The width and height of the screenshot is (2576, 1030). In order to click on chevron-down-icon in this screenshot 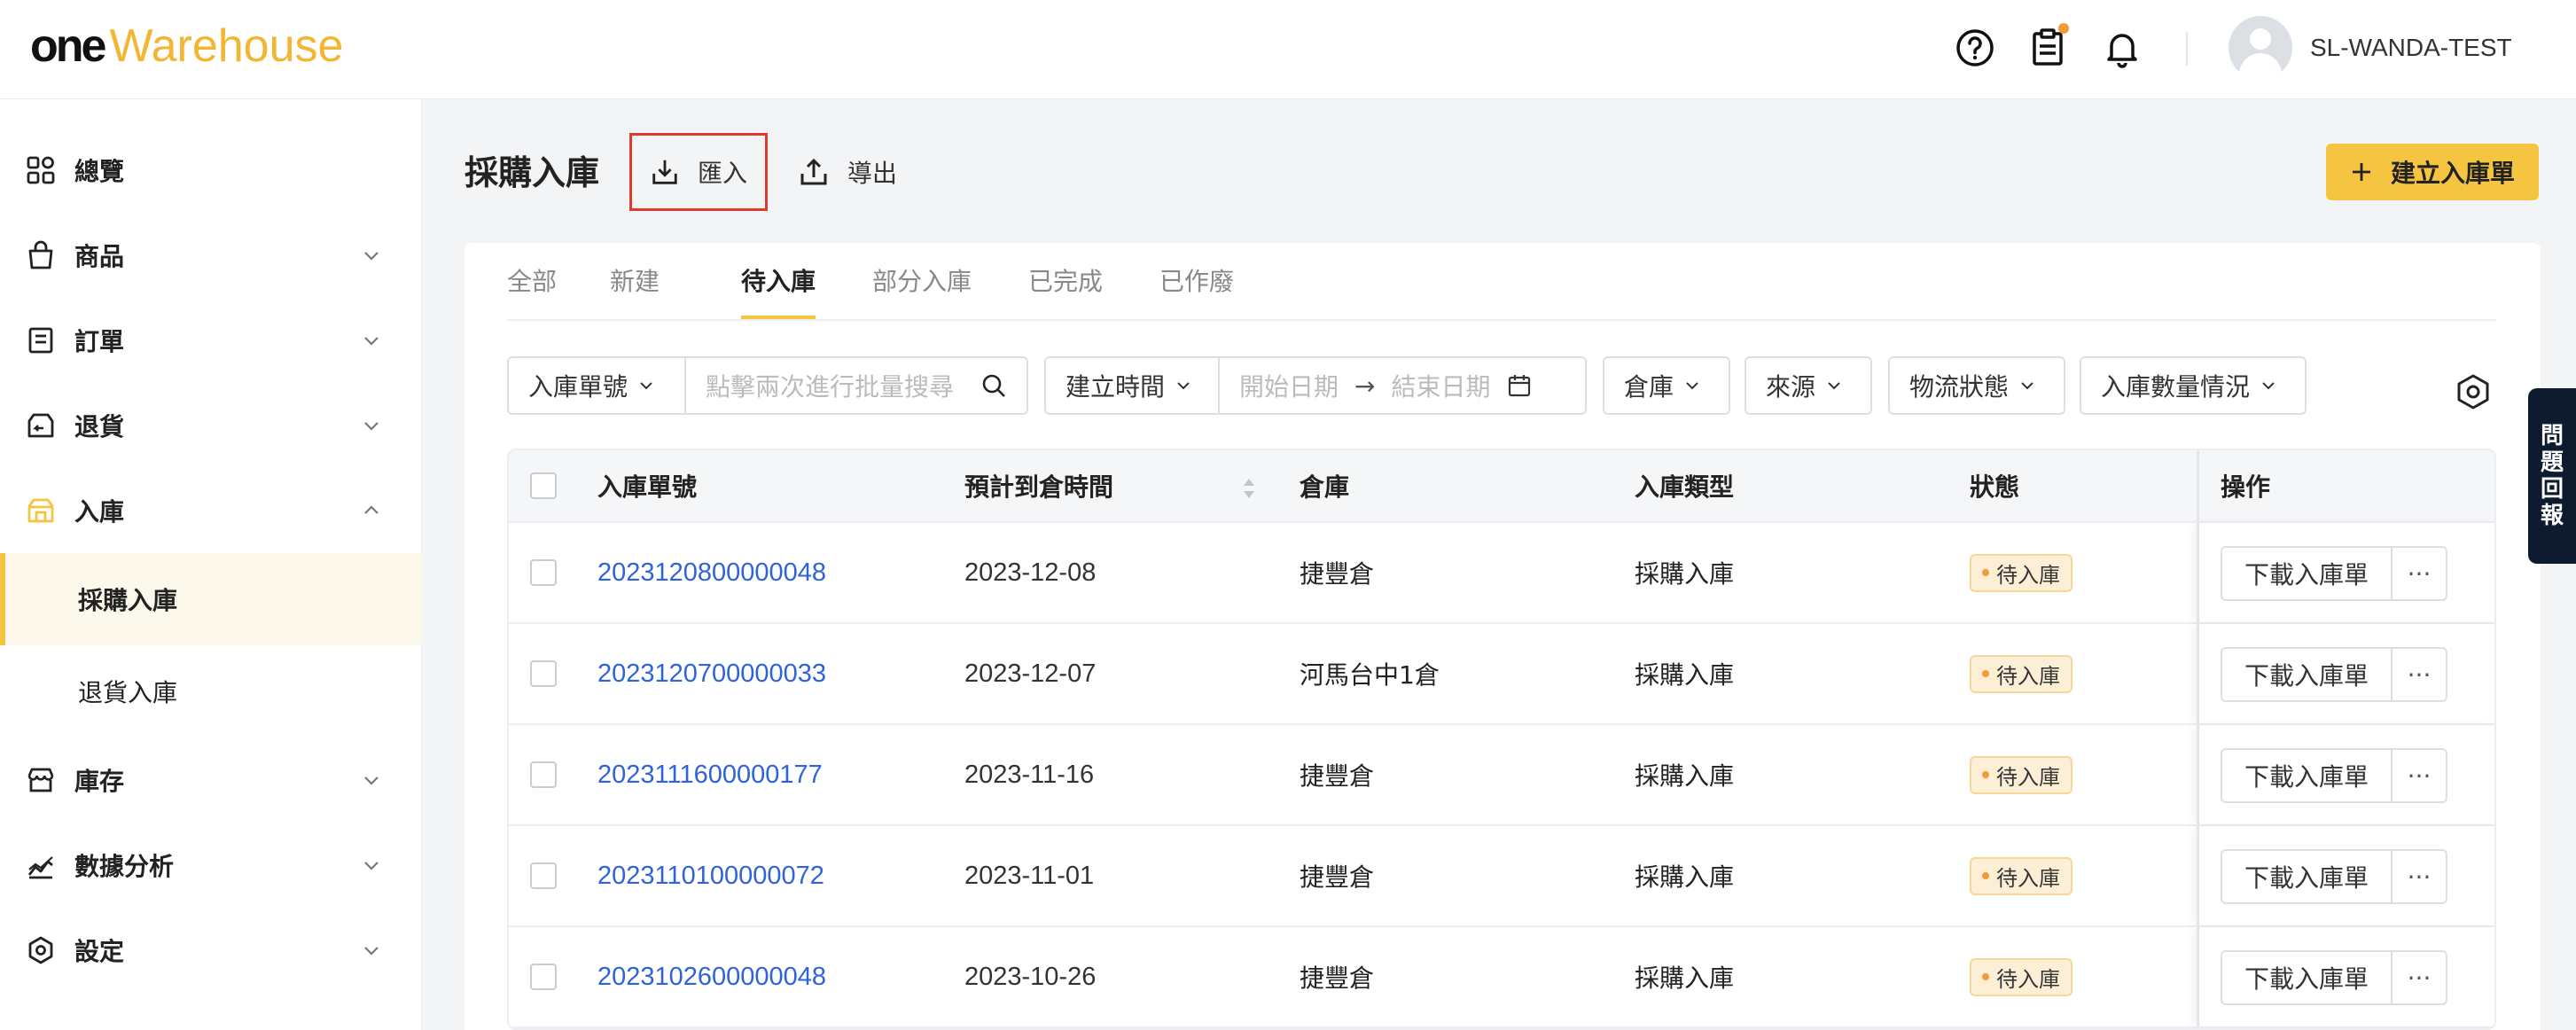, I will do `click(371, 256)`.